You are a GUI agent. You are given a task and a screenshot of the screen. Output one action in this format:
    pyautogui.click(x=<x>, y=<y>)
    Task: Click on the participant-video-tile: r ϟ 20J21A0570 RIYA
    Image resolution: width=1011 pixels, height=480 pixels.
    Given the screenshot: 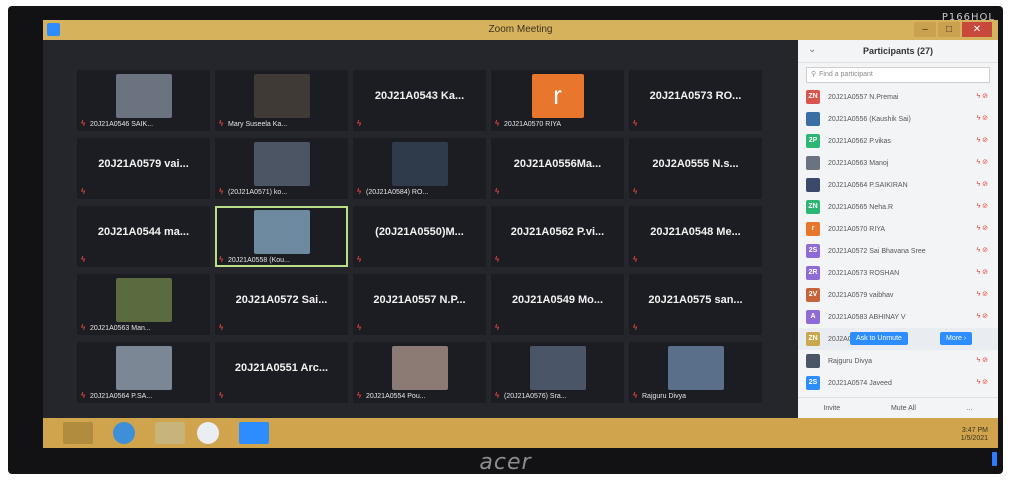 What is the action you would take?
    pyautogui.click(x=557, y=100)
    